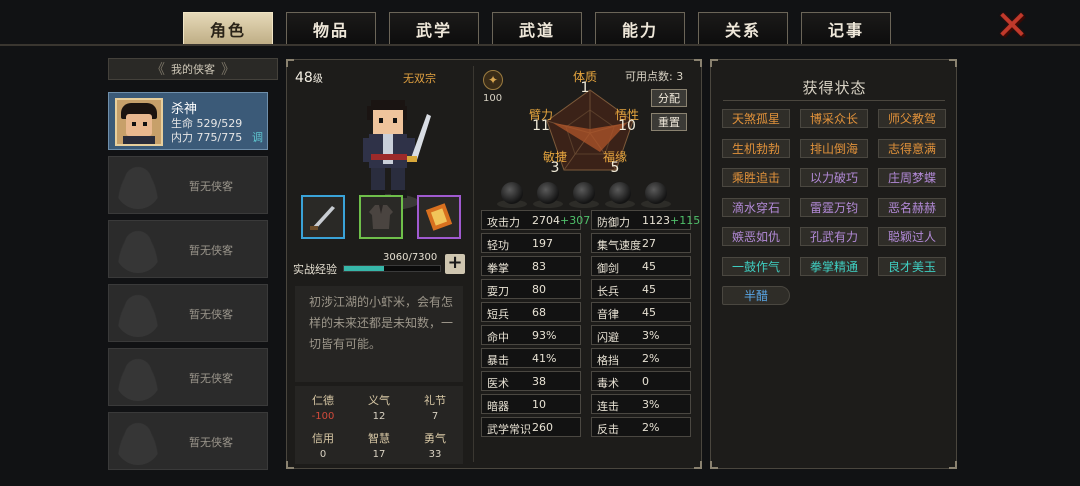 The image size is (1080, 486). Describe the element at coordinates (651, 358) in the screenshot. I see `stat-value: 2%` at that location.